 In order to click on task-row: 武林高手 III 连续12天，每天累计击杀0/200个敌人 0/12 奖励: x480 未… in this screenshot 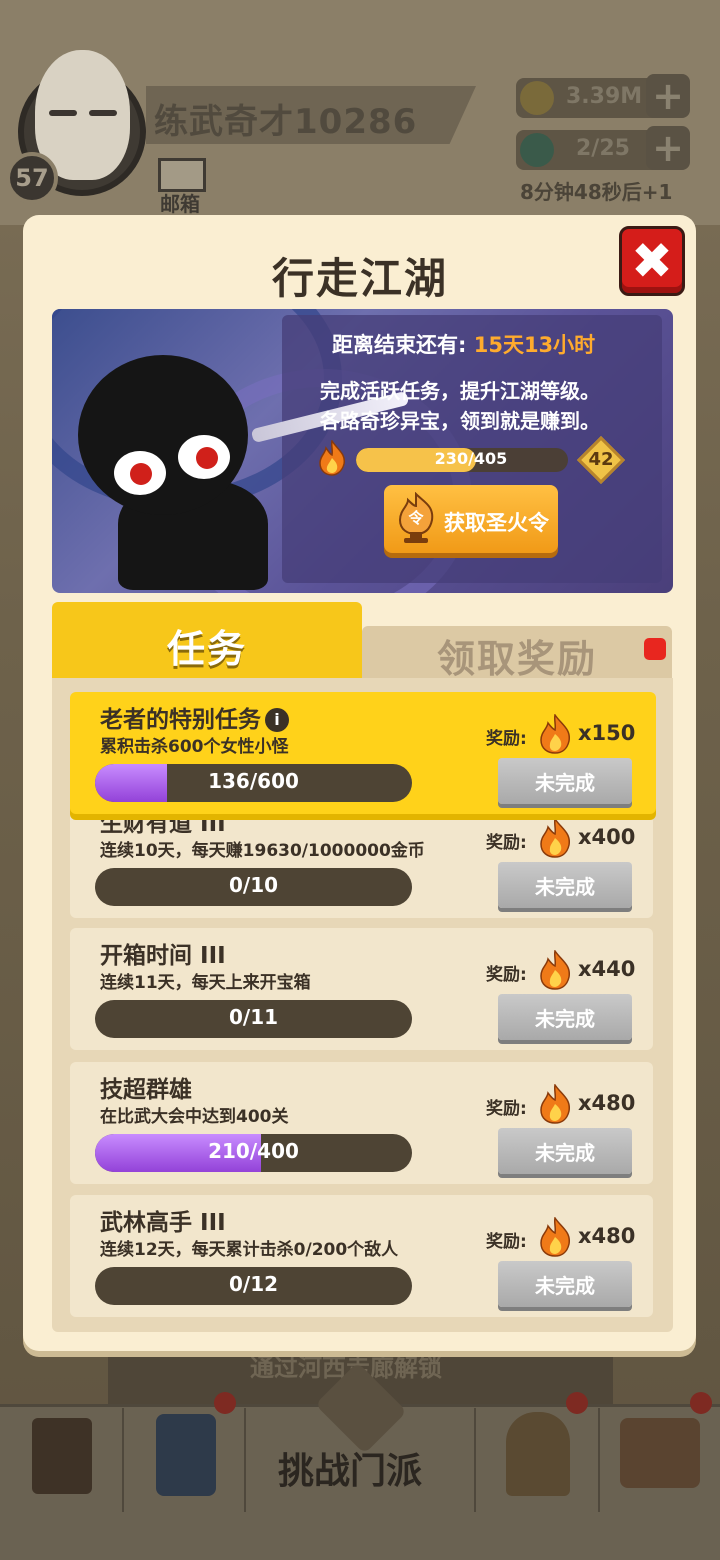, I will do `click(361, 1256)`.